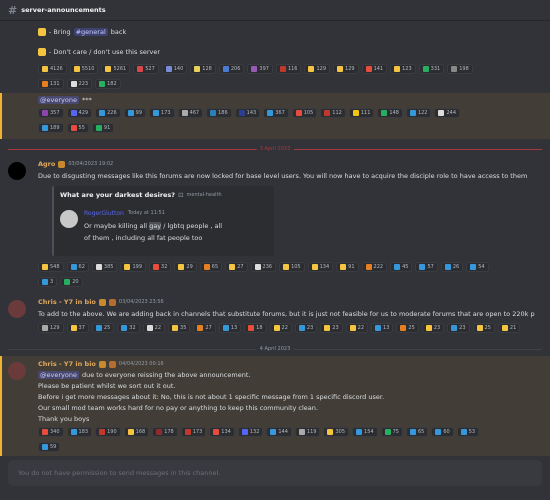 The height and width of the screenshot is (500, 550). Describe the element at coordinates (431, 69) in the screenshot. I see `reaction-flag: 331` at that location.